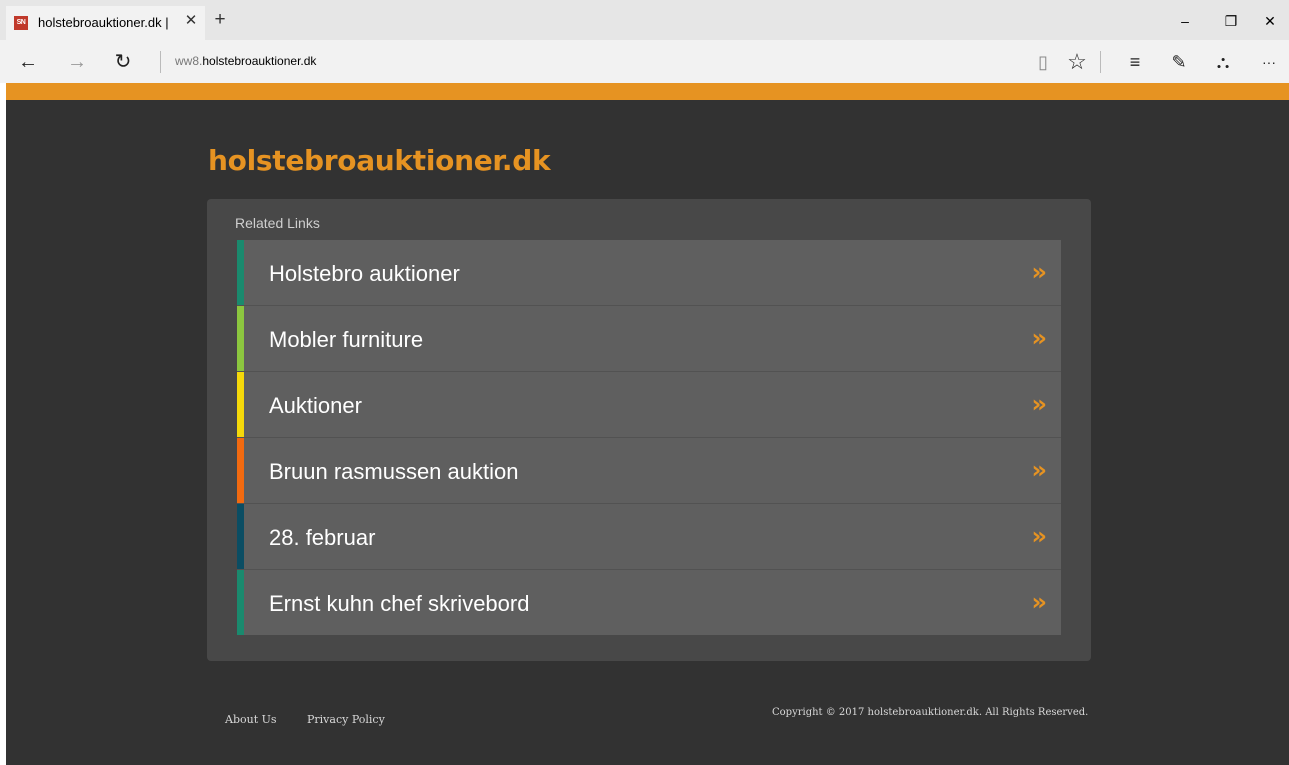 Image resolution: width=1289 pixels, height=765 pixels. Describe the element at coordinates (251, 719) in the screenshot. I see `about-us-link: About Us` at that location.